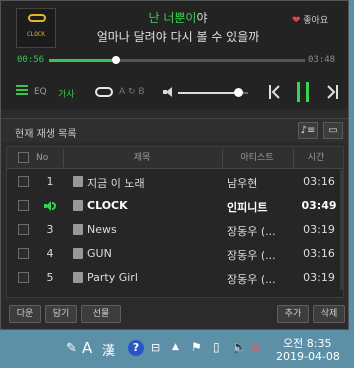  What do you see at coordinates (104, 92) in the screenshot?
I see `repeat-icon` at bounding box center [104, 92].